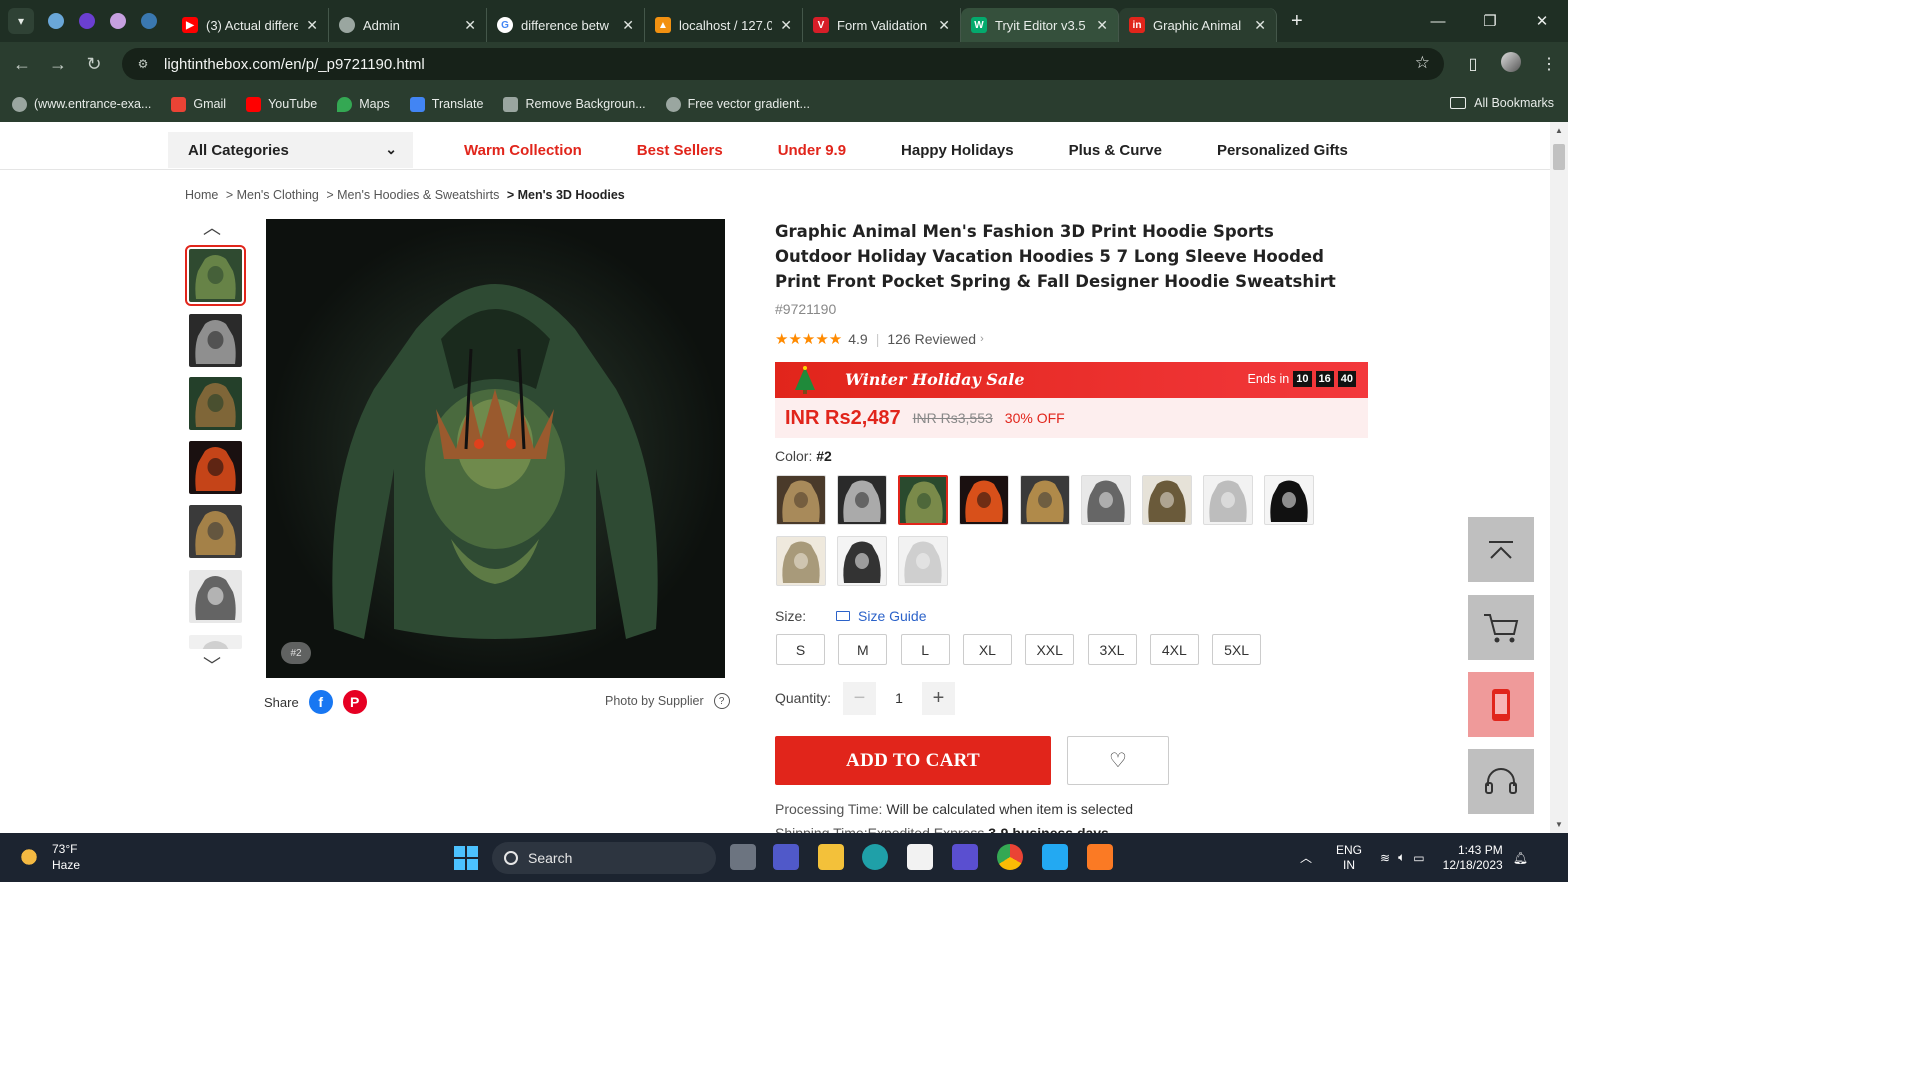 The width and height of the screenshot is (1920, 1080). Describe the element at coordinates (859, 698) in the screenshot. I see `quantity-decrease-button: −` at that location.